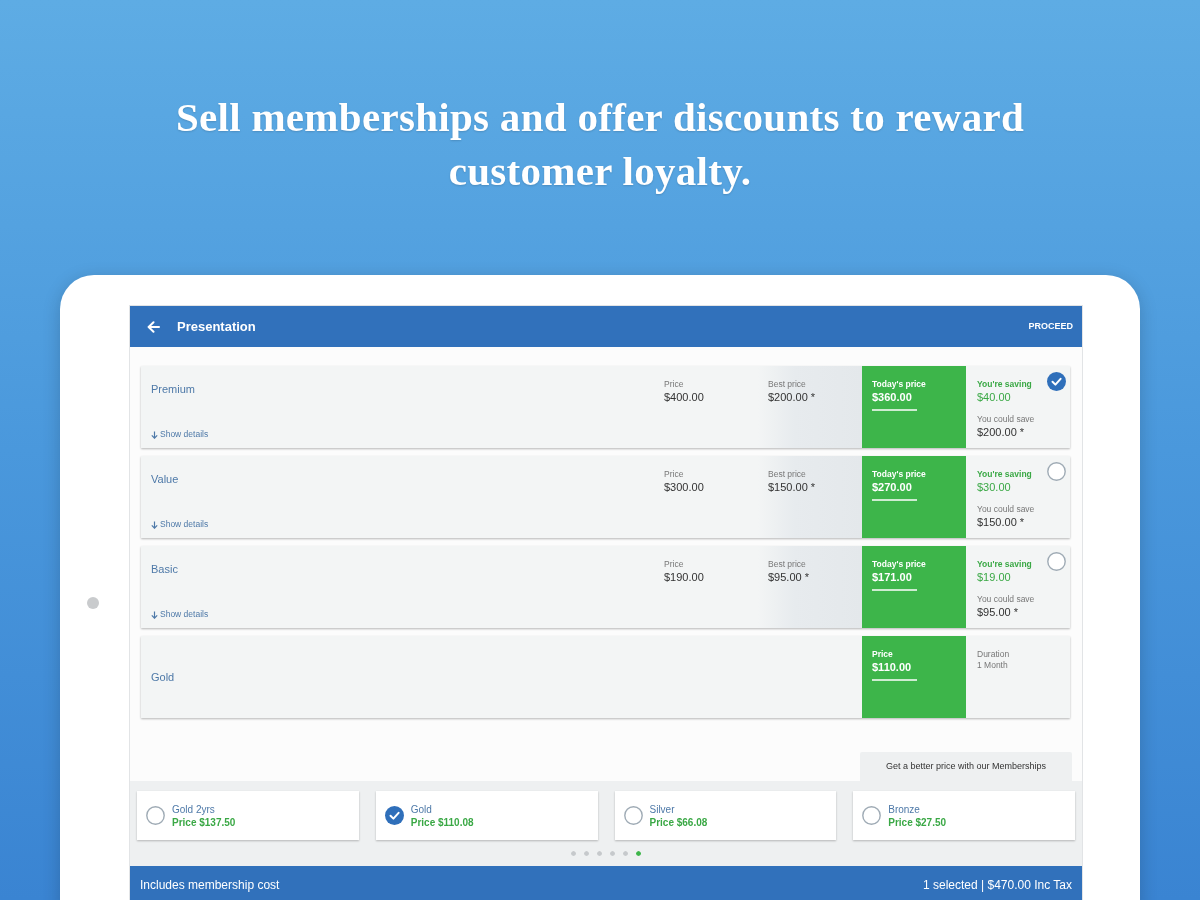 The width and height of the screenshot is (1200, 900). What do you see at coordinates (684, 397) in the screenshot?
I see `price-value: $400.00` at bounding box center [684, 397].